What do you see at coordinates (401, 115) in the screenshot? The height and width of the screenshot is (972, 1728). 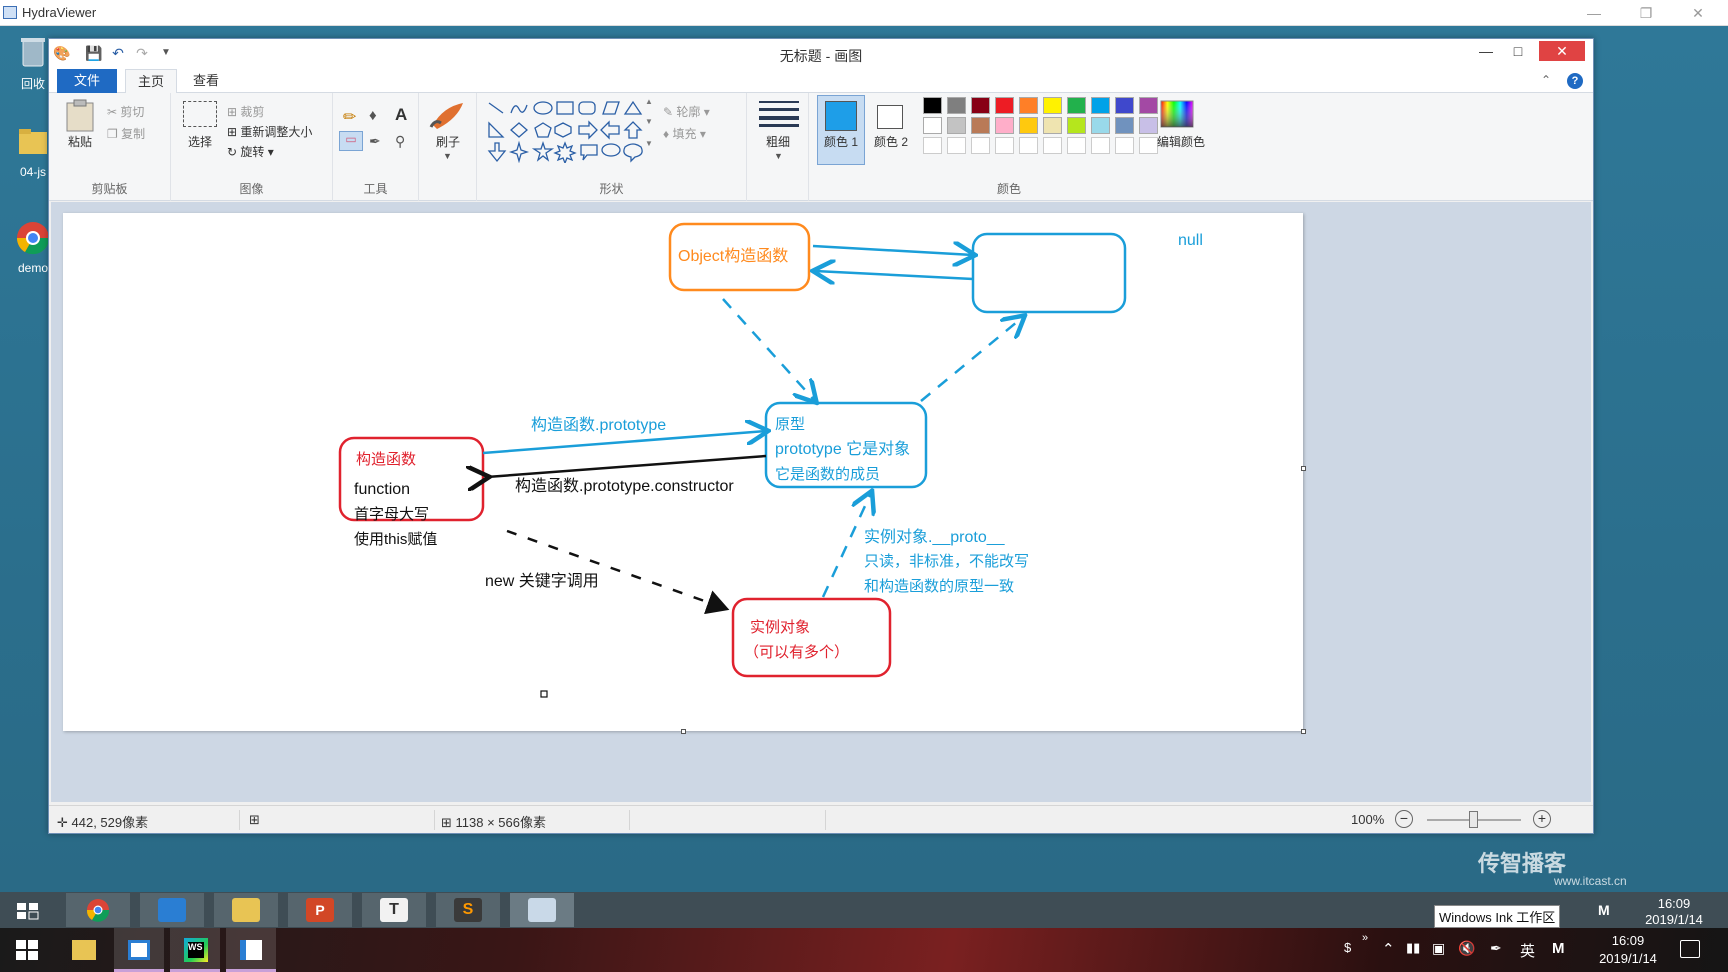 I see `text-icon: A` at bounding box center [401, 115].